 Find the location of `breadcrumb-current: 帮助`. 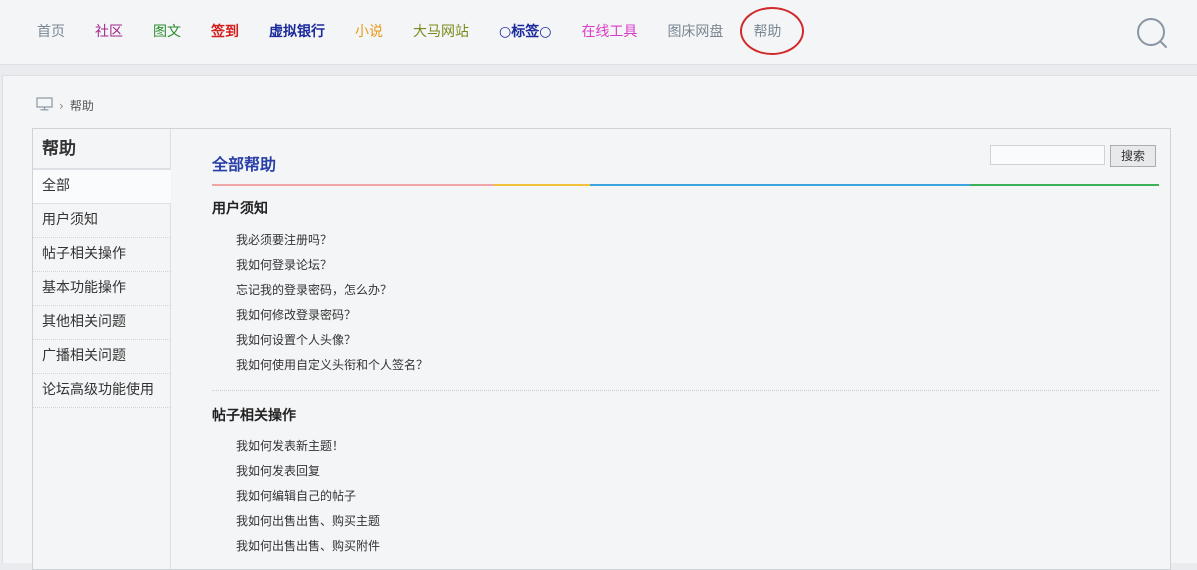

breadcrumb-current: 帮助 is located at coordinates (81, 106).